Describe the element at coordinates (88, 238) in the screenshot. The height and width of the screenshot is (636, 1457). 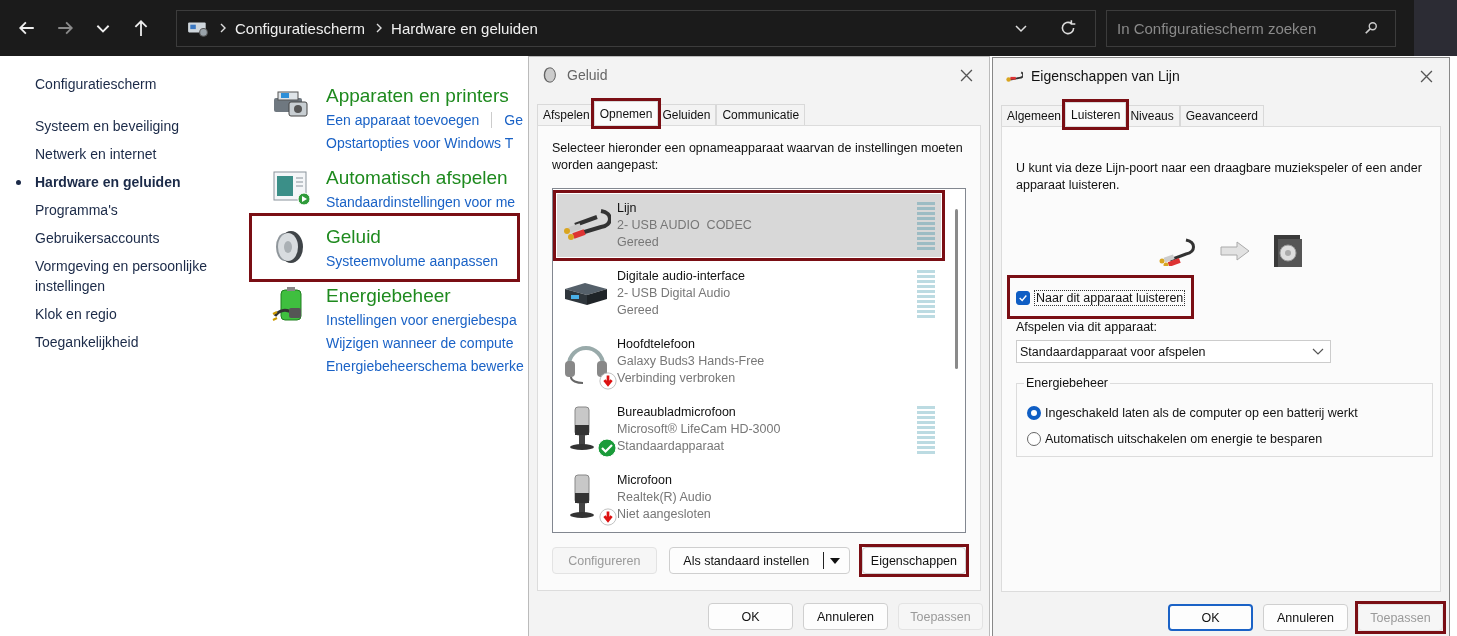
I see `sidebar-link: Gebruikersaccounts` at that location.